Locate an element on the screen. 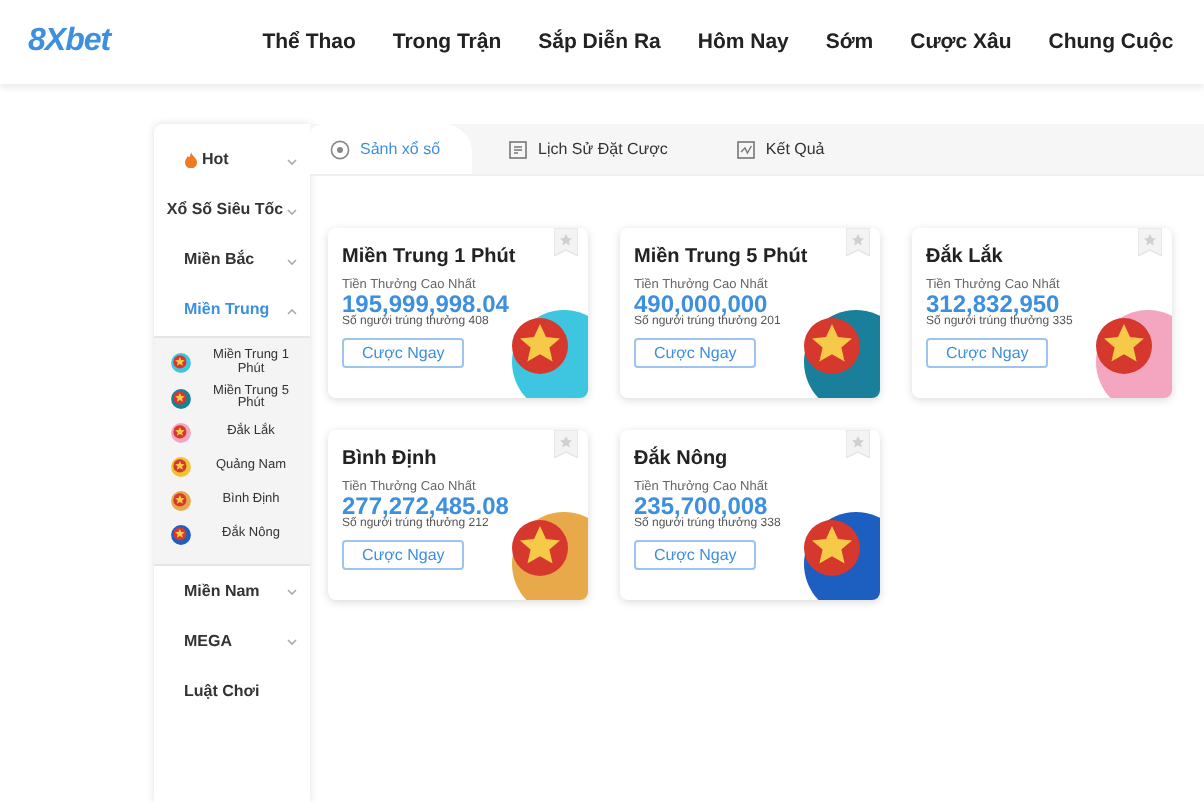 The image size is (1204, 802). target-icon is located at coordinates (340, 149).